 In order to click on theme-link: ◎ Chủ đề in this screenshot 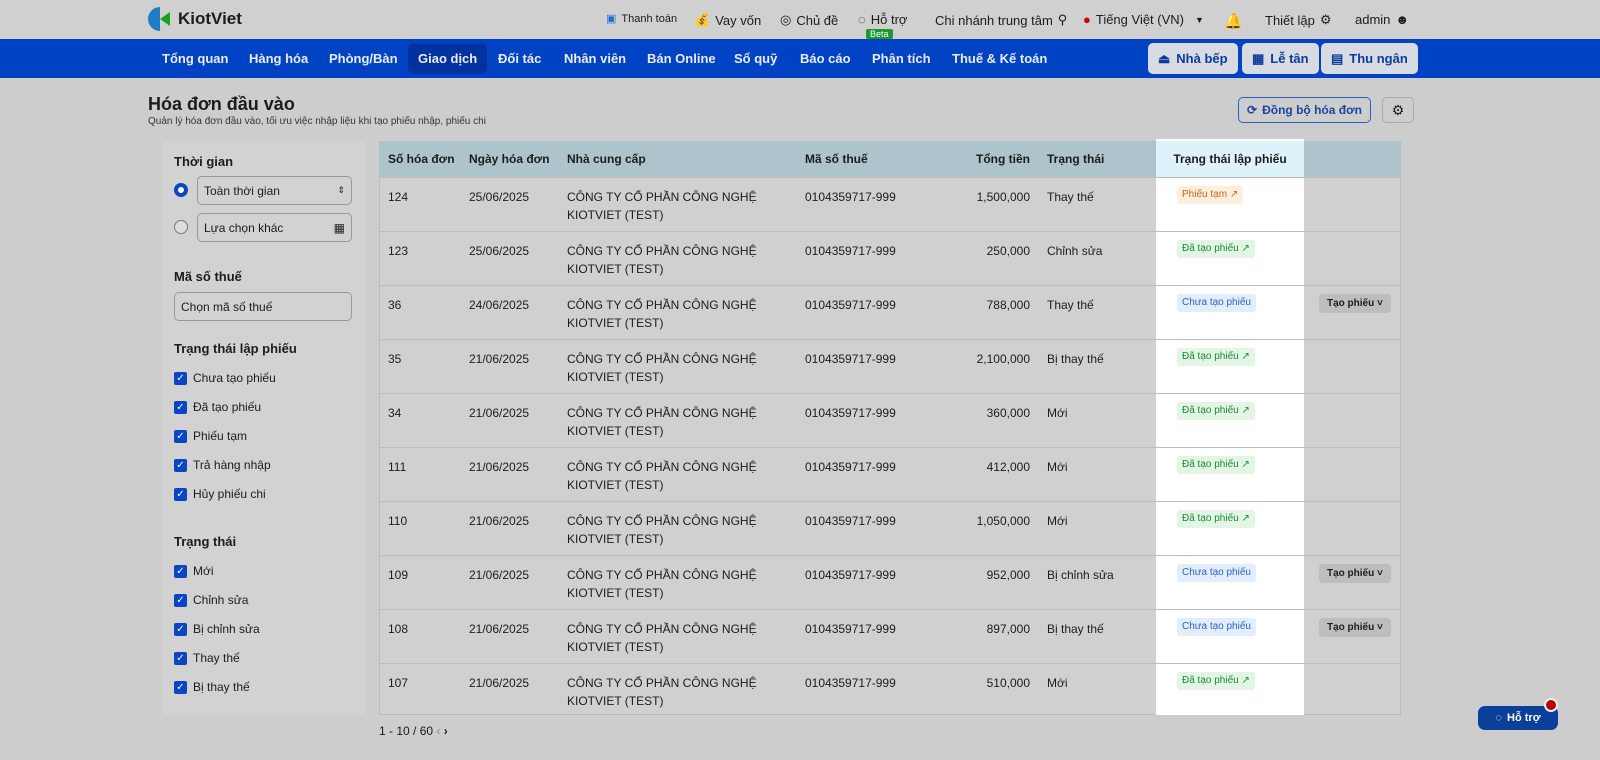, I will do `click(809, 20)`.